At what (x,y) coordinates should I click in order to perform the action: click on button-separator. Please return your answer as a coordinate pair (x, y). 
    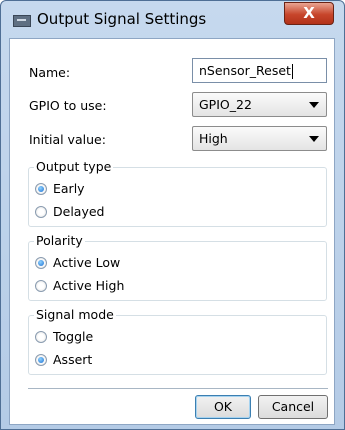
    Looking at the image, I should click on (178, 388).